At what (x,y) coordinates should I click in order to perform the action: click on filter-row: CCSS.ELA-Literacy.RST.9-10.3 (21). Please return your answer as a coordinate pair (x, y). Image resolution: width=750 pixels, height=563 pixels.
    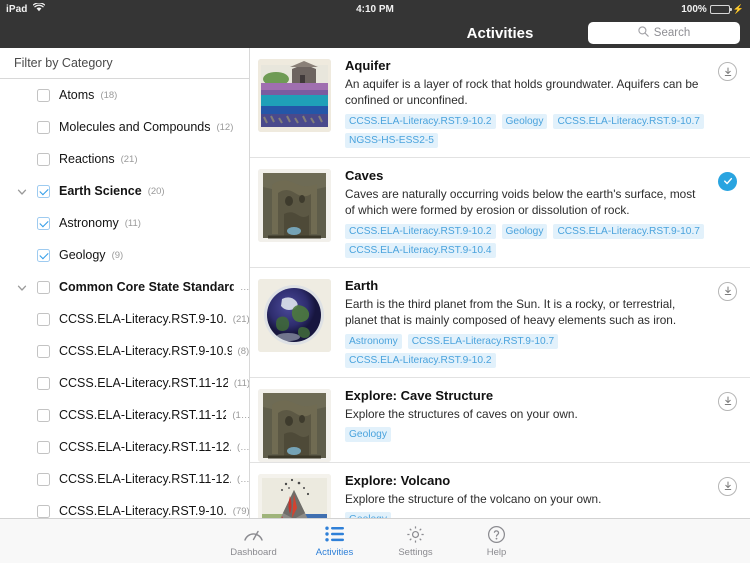
    Looking at the image, I should click on (124, 319).